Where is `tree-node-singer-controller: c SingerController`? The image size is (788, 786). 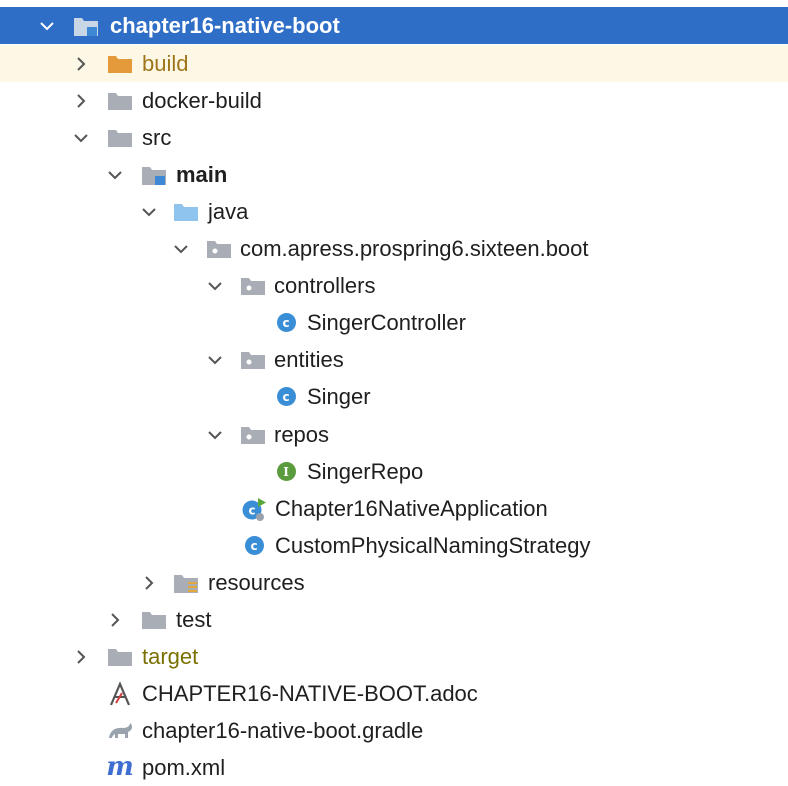
tree-node-singer-controller: c SingerController is located at coordinates (394, 322).